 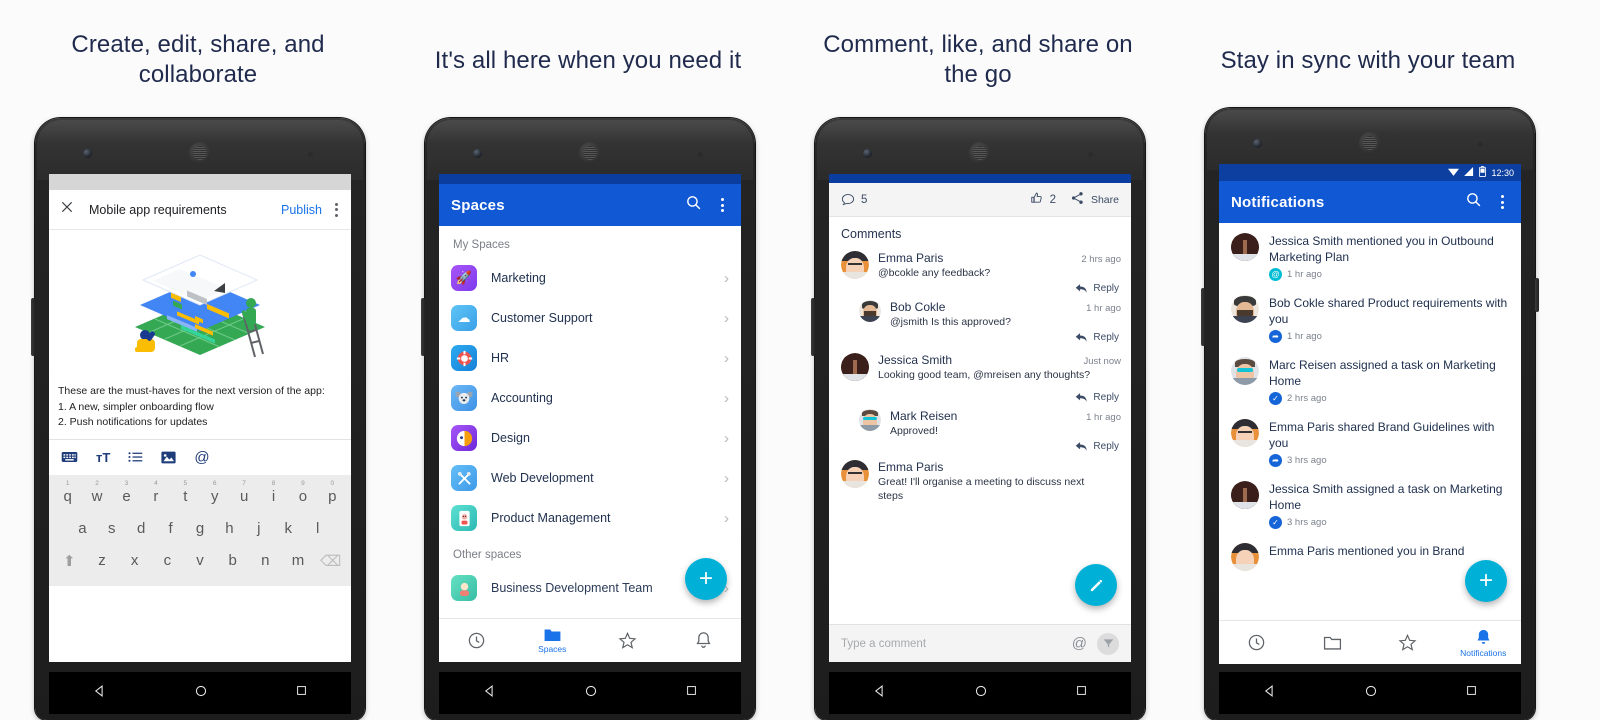 What do you see at coordinates (200, 561) in the screenshot?
I see `key-v: v` at bounding box center [200, 561].